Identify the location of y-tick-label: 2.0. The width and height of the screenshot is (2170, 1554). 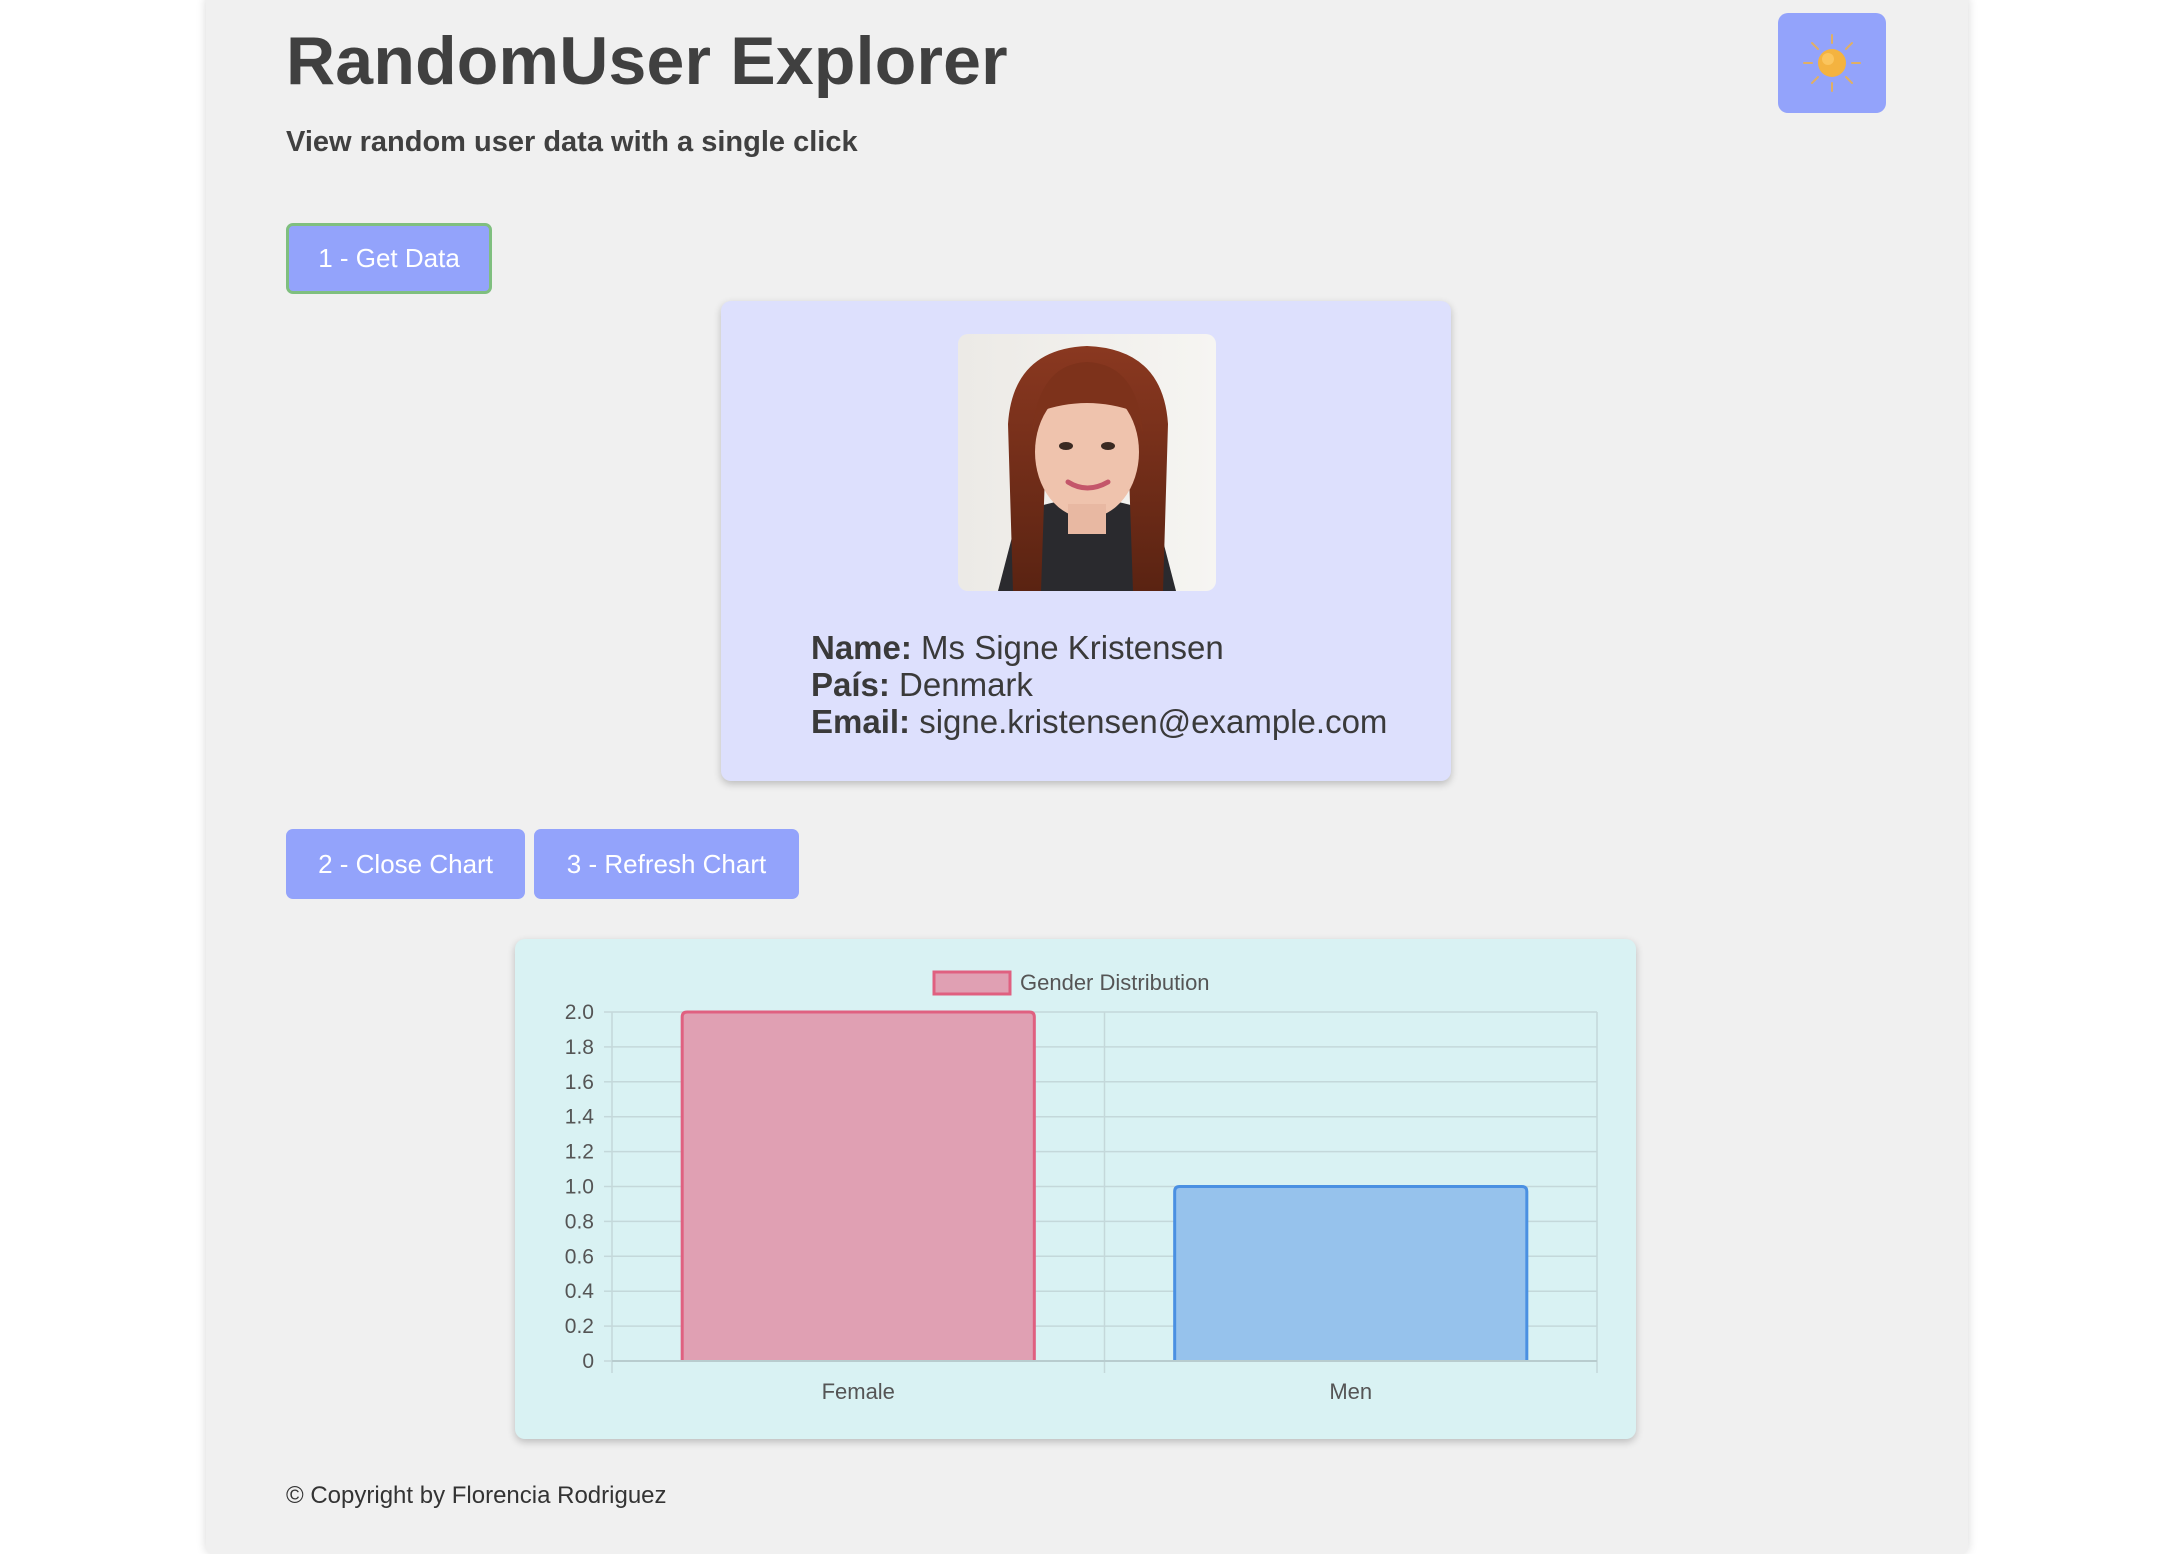
(579, 1012).